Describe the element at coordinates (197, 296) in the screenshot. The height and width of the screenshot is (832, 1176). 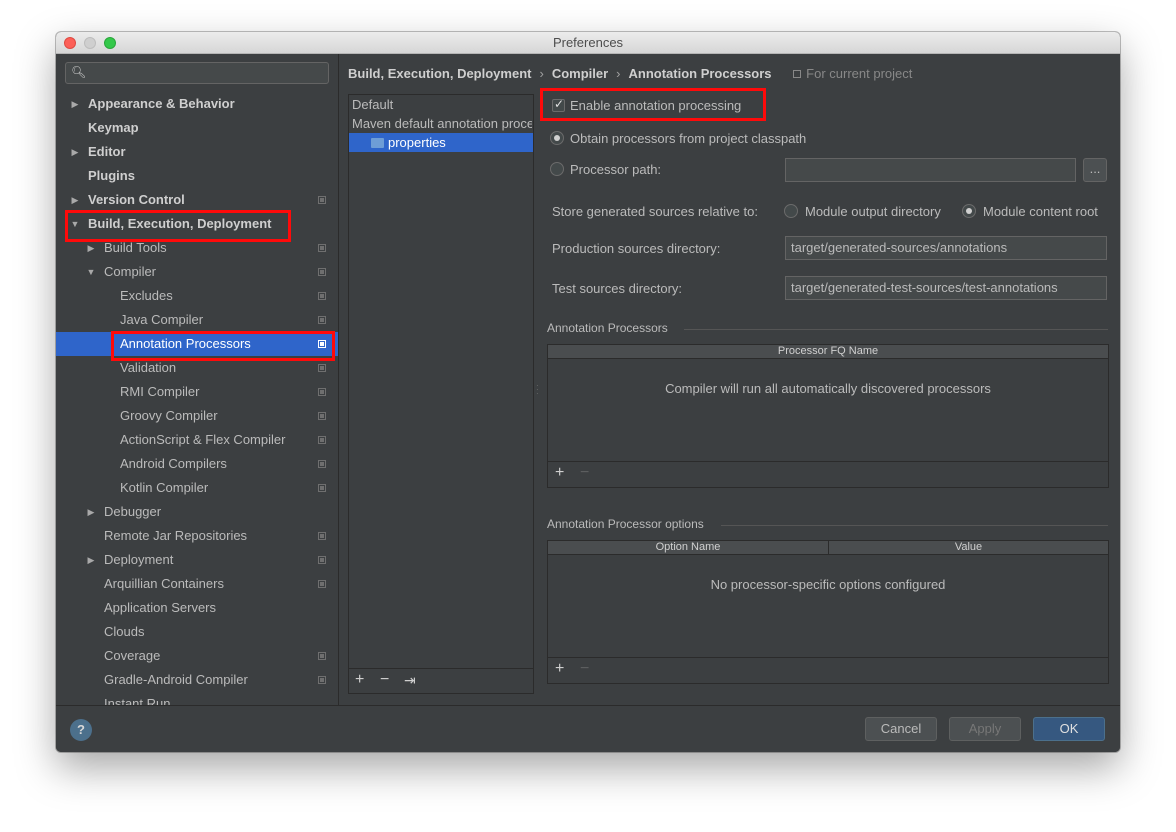
I see `sidebar-item-excludes: Excludes` at that location.